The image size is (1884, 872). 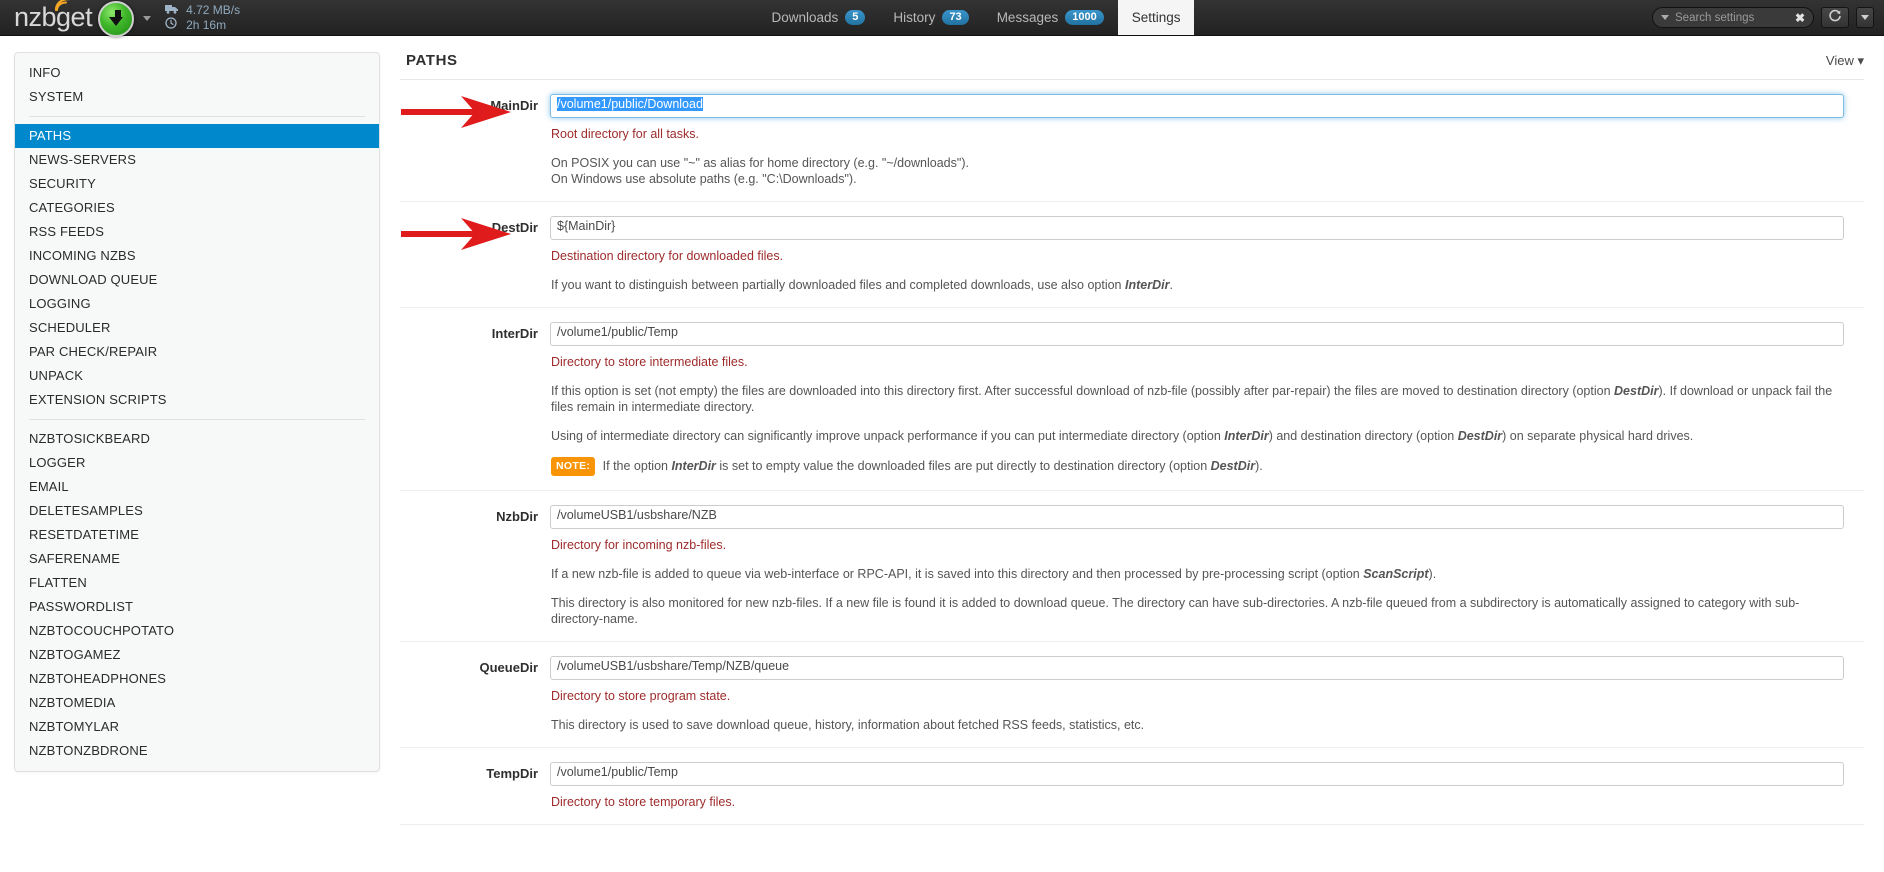 I want to click on truck-icon, so click(x=172, y=10).